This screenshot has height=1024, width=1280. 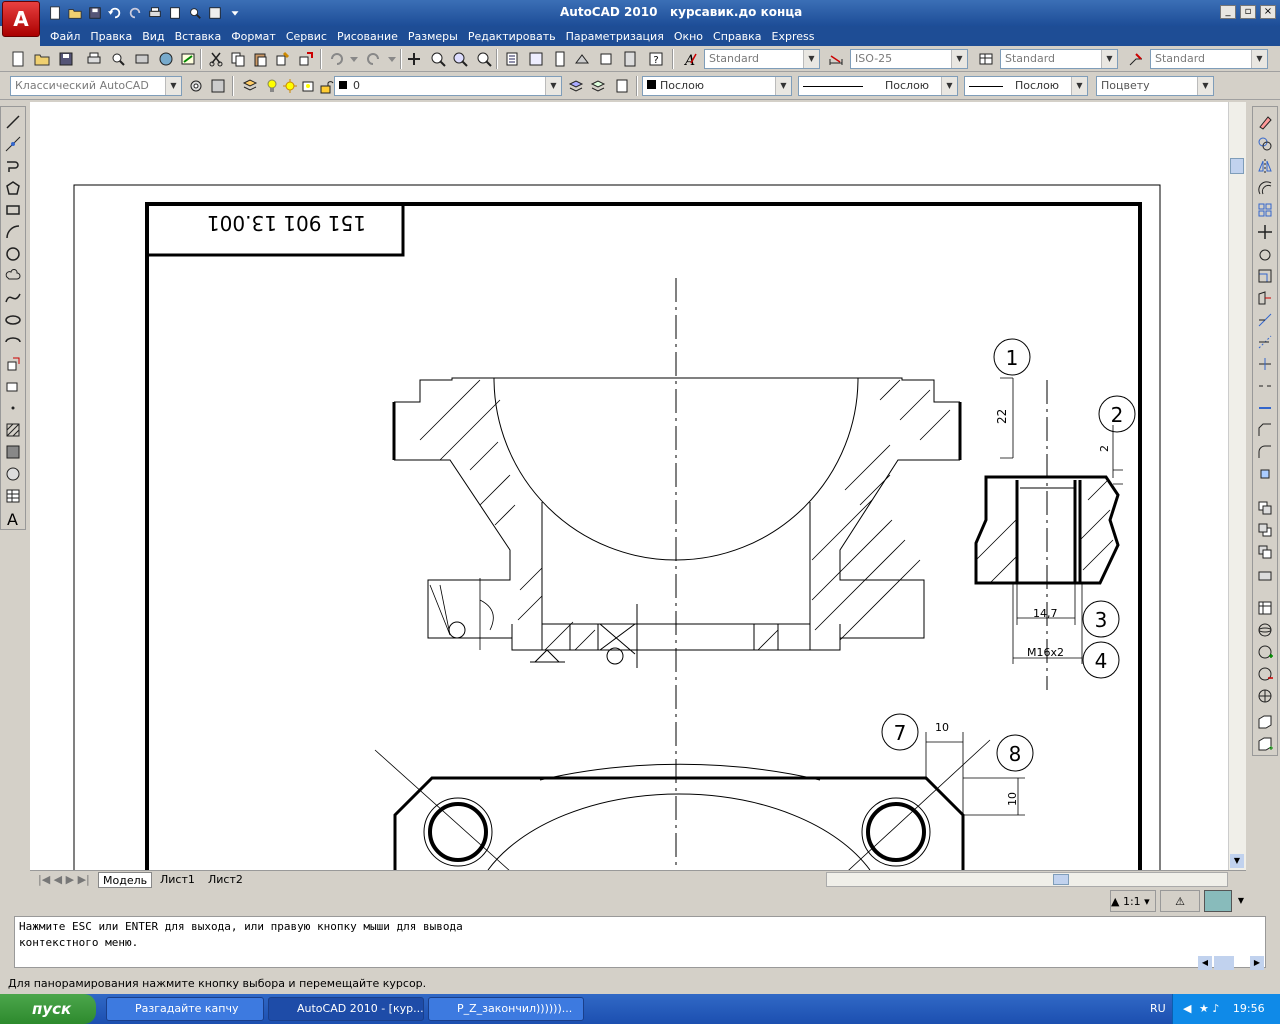 What do you see at coordinates (372, 36) in the screenshot?
I see `menu-draw: Рисование` at bounding box center [372, 36].